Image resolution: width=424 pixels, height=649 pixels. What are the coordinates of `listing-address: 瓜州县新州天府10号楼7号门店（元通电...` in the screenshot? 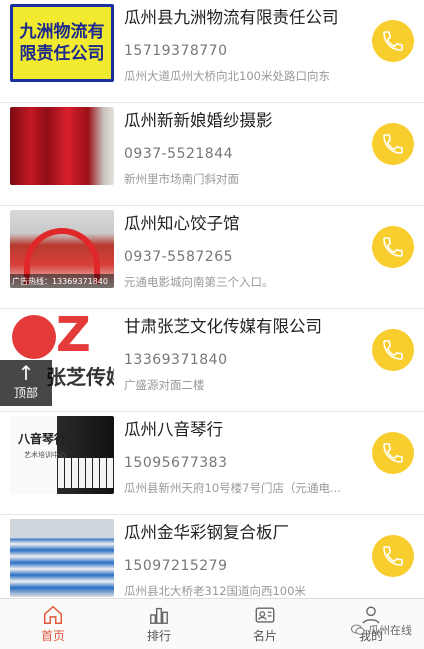 It's located at (232, 488).